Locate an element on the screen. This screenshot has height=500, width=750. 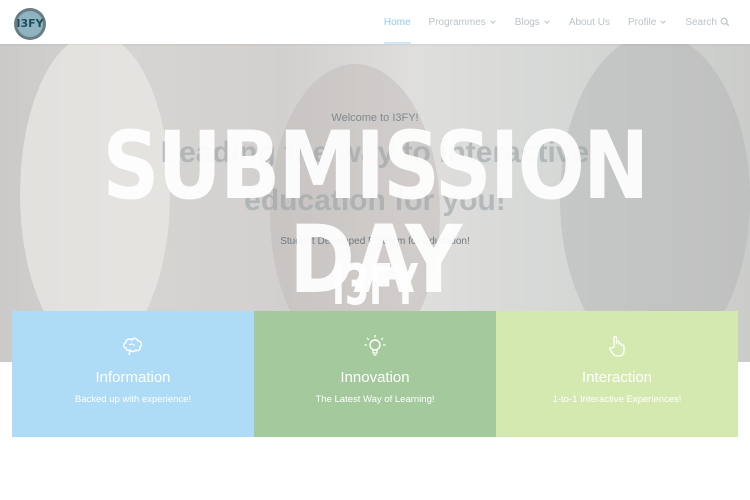
nav-item-profile: Profile is located at coordinates (647, 22).